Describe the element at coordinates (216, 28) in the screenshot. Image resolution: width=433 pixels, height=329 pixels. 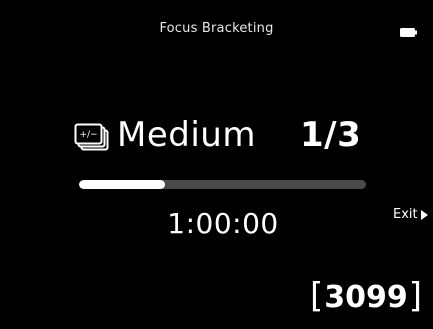
I see `screen-title: Focus Bracketing` at that location.